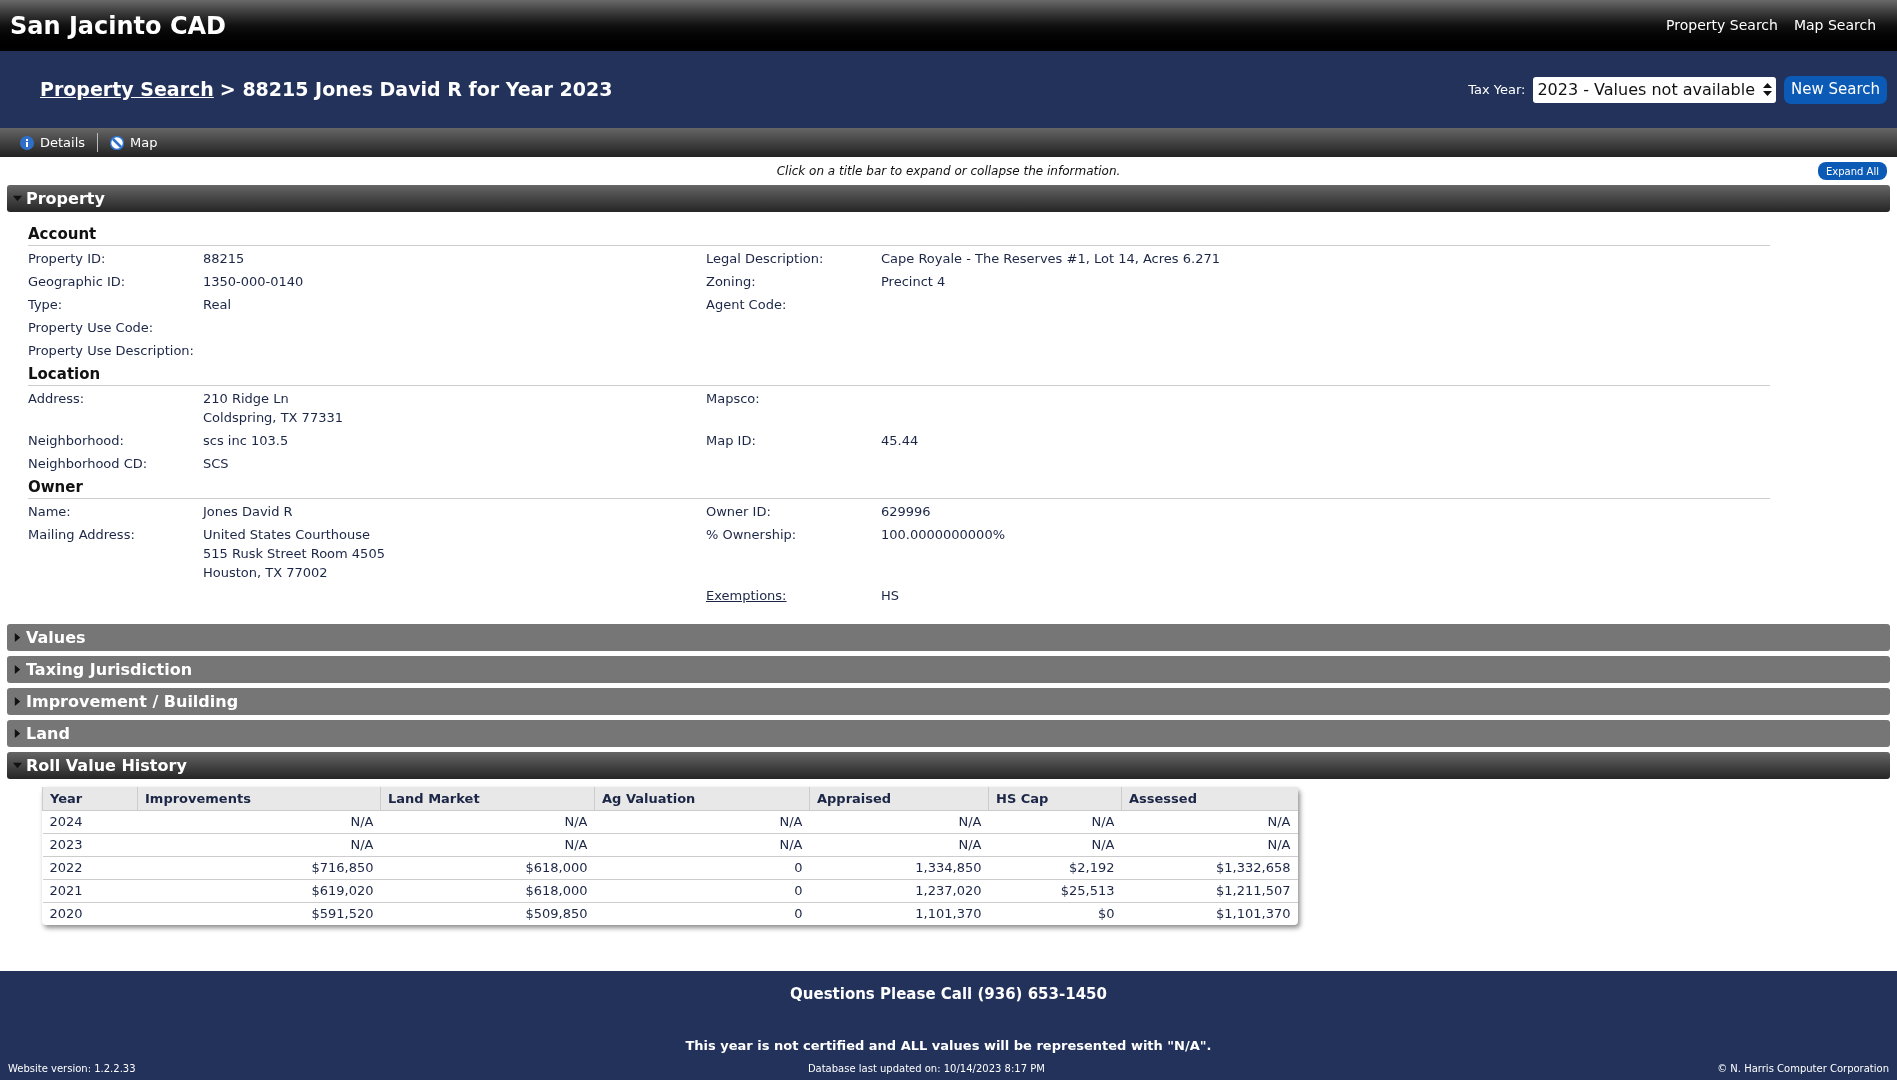 The width and height of the screenshot is (1897, 1080). Describe the element at coordinates (1055, 798) in the screenshot. I see `column-header: HS Cap` at that location.